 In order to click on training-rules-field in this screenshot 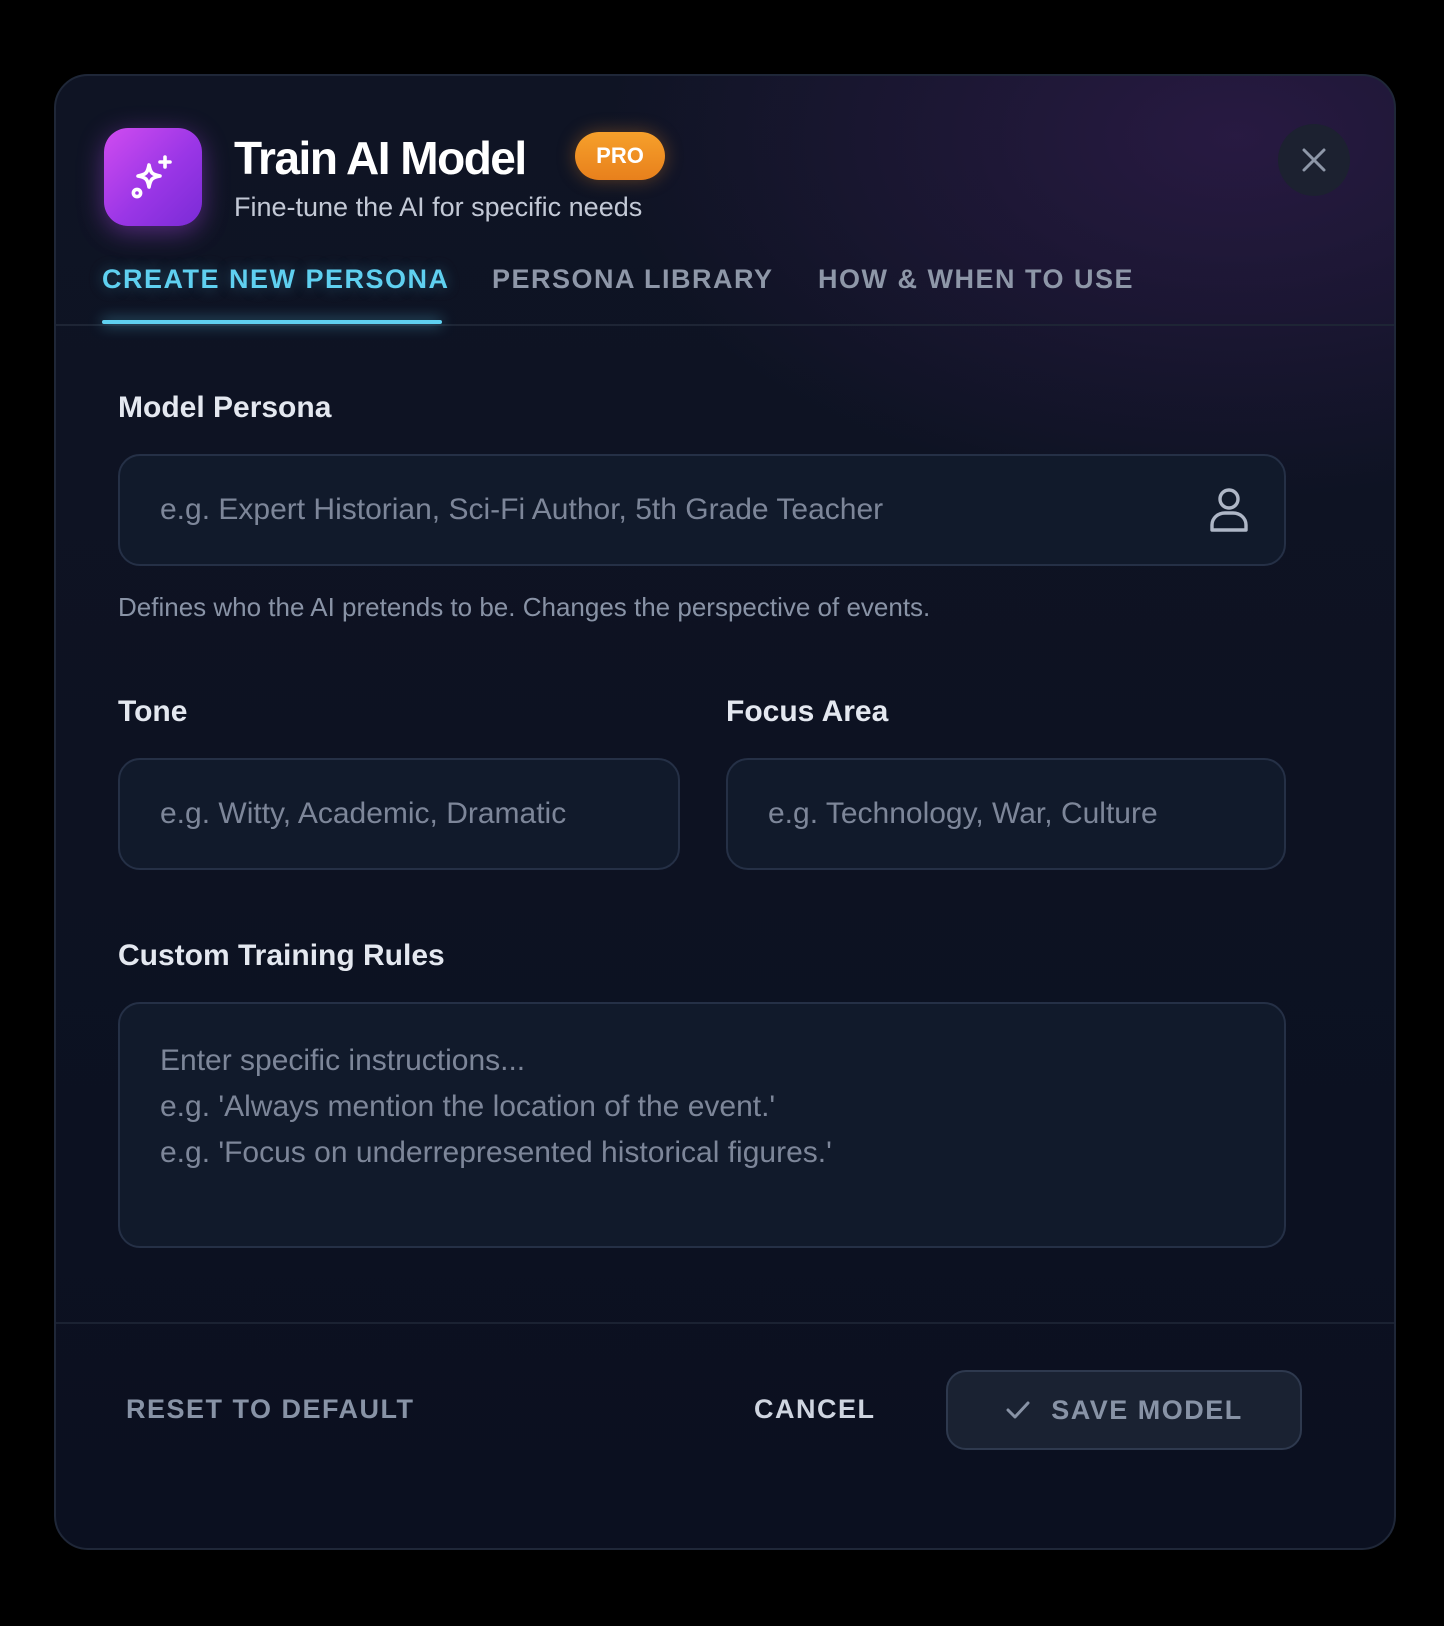, I will do `click(702, 1125)`.